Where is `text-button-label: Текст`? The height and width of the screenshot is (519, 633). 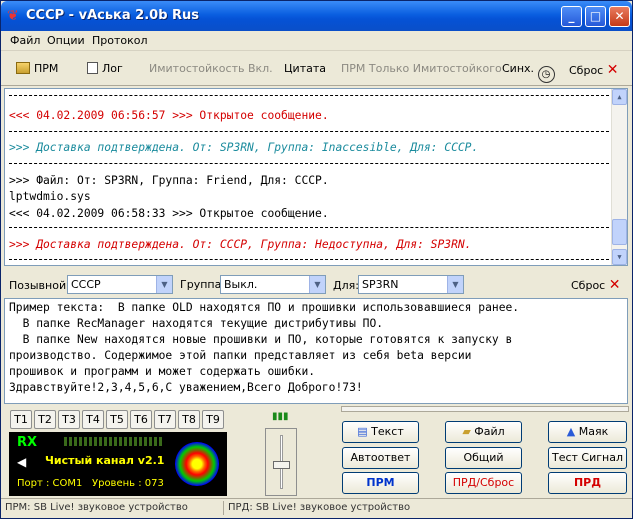 text-button-label: Текст is located at coordinates (387, 431).